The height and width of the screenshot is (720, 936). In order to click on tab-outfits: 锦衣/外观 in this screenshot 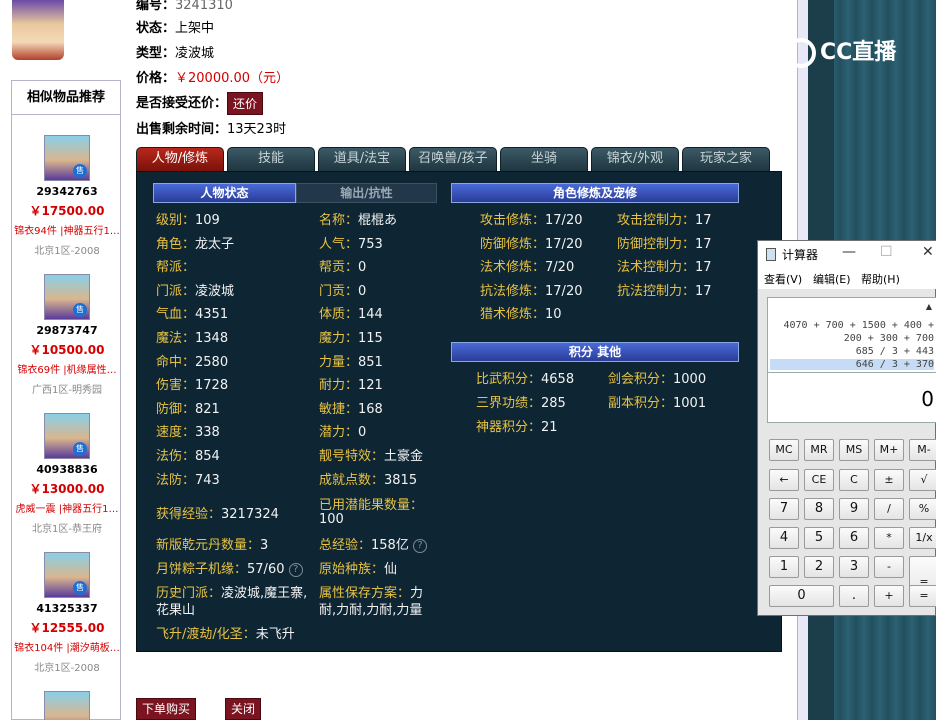, I will do `click(635, 159)`.